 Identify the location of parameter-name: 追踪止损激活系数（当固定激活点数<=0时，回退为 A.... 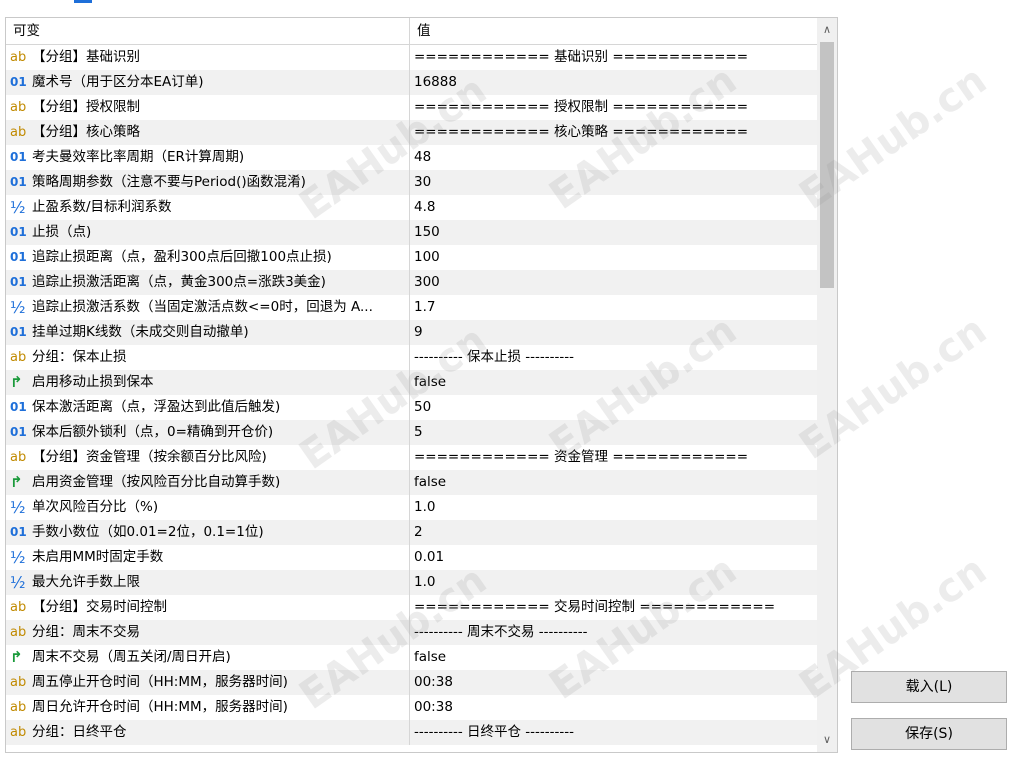
(202, 307).